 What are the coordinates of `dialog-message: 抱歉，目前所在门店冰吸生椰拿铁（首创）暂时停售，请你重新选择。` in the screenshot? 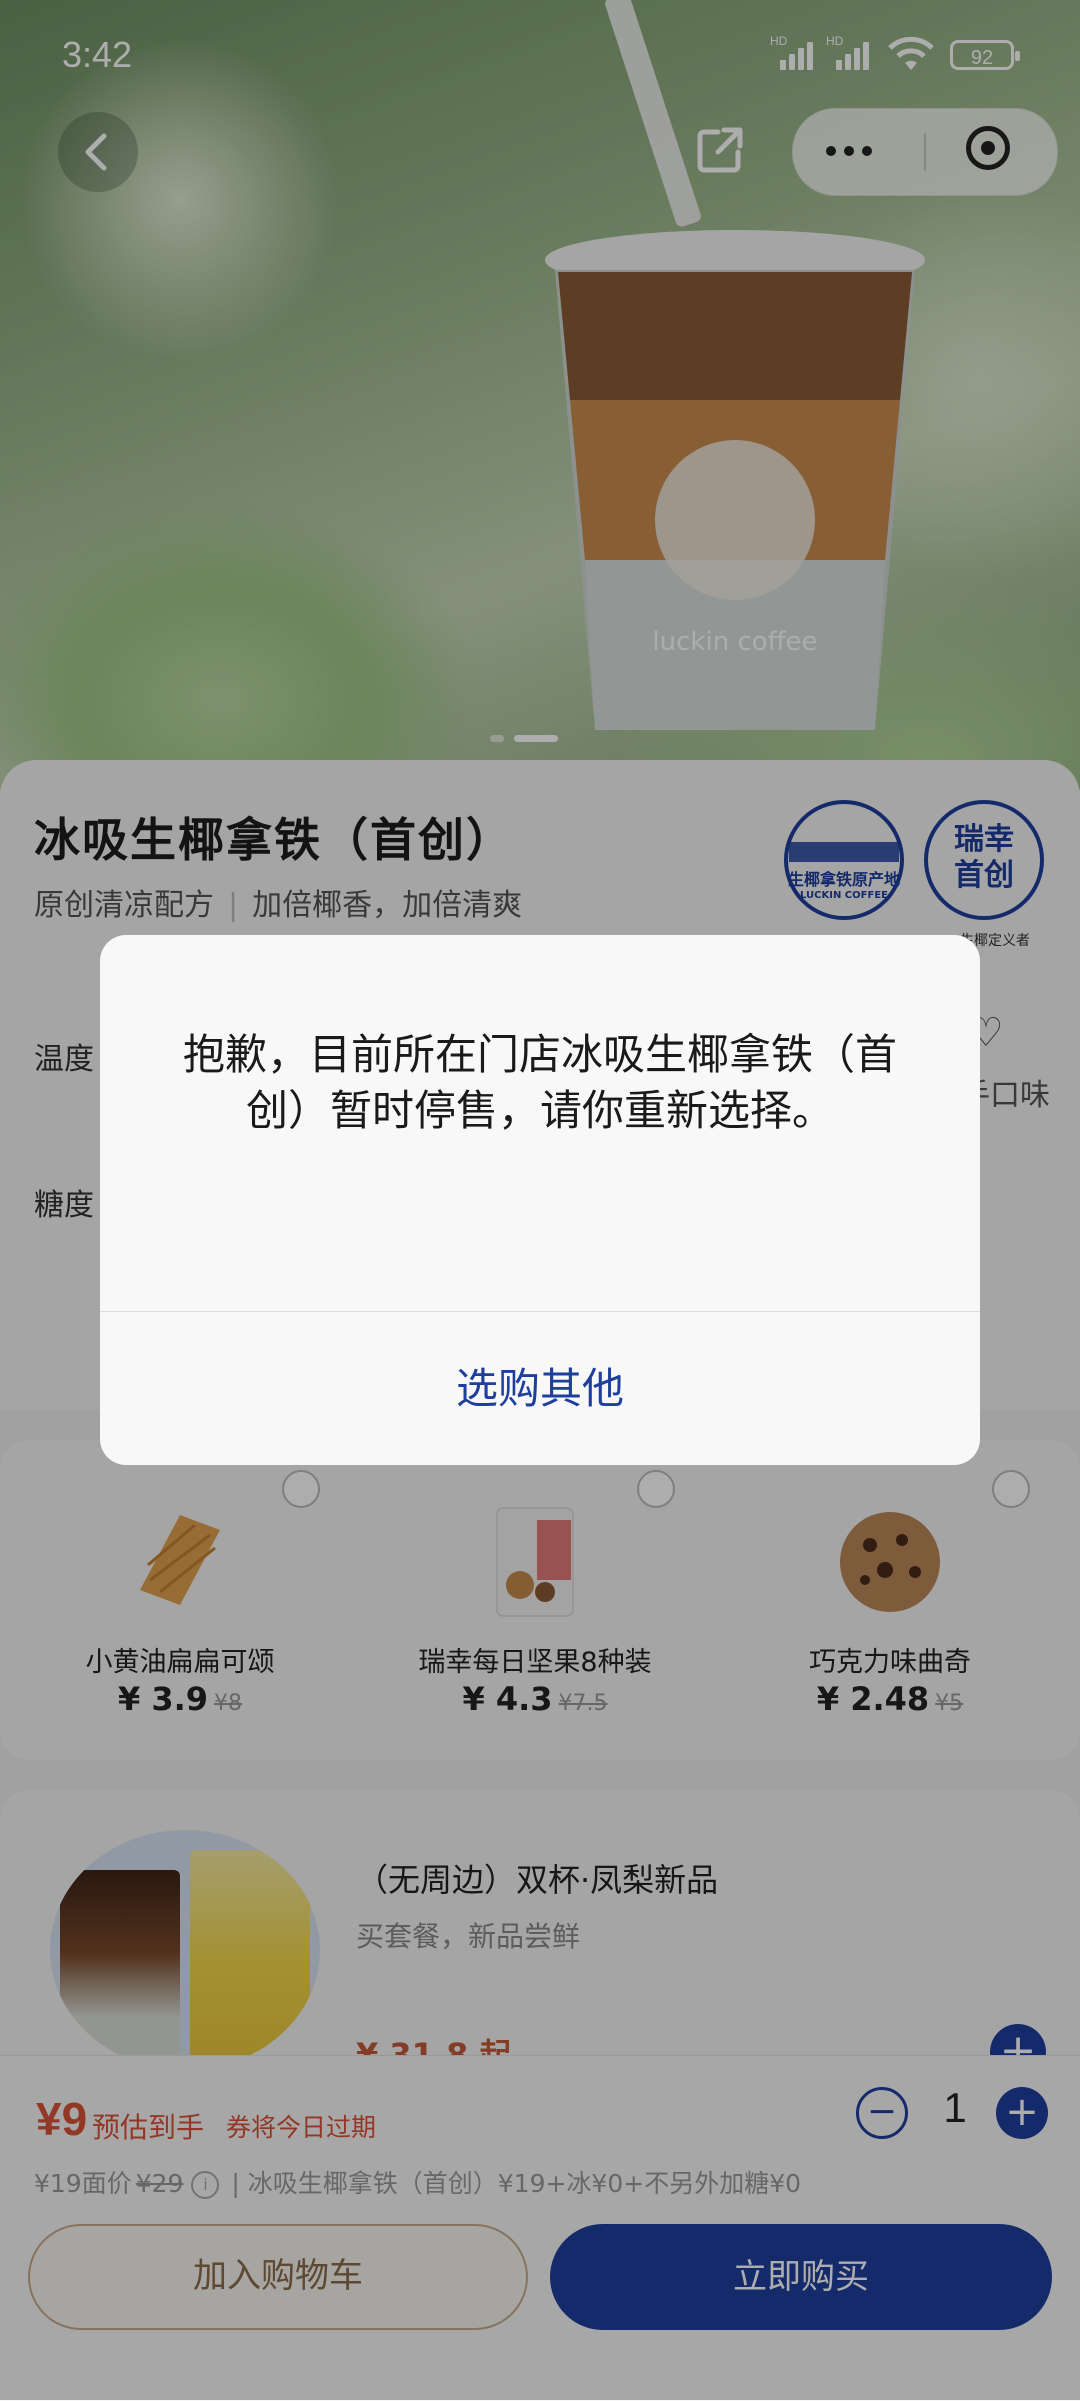 It's located at (539, 1082).